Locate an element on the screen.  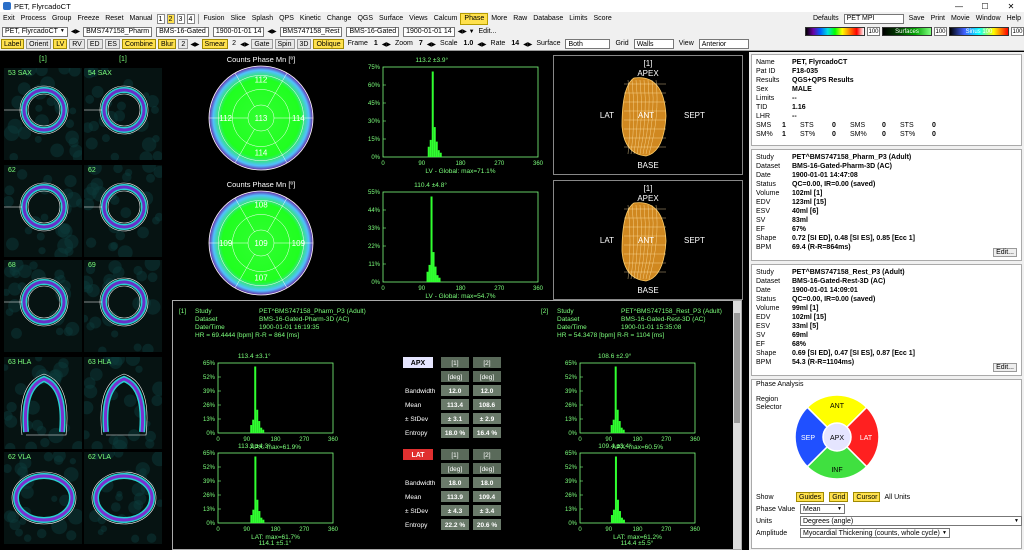
menu-qps: QPS is located at coordinates (286, 19).